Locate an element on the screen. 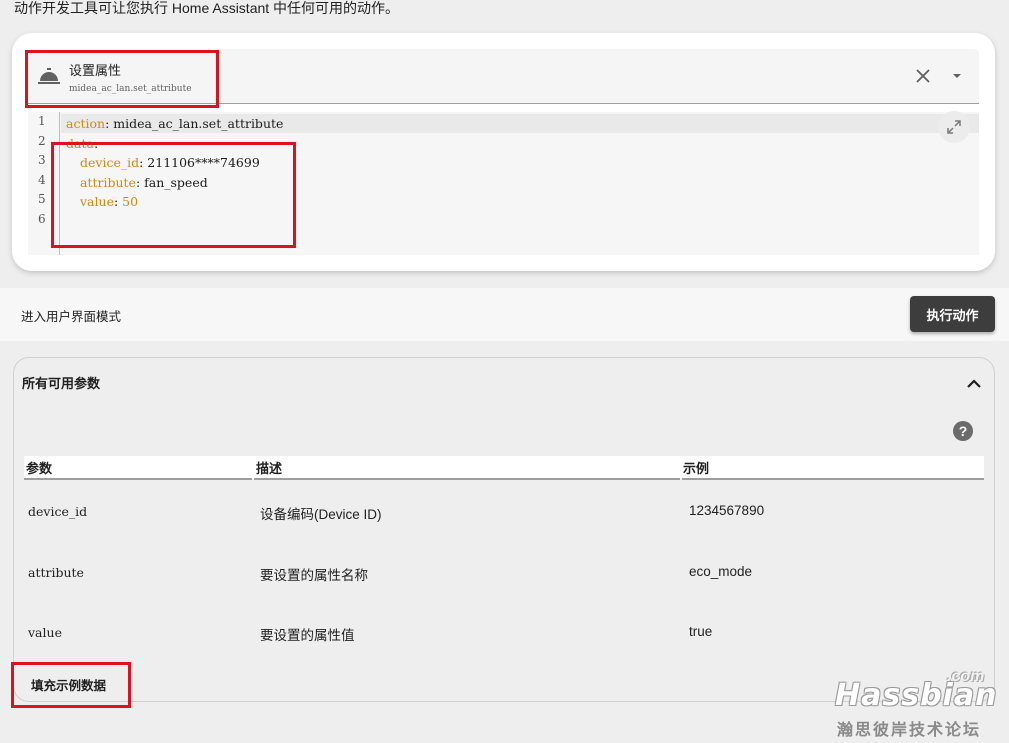  param-name: attribute is located at coordinates (56, 572).